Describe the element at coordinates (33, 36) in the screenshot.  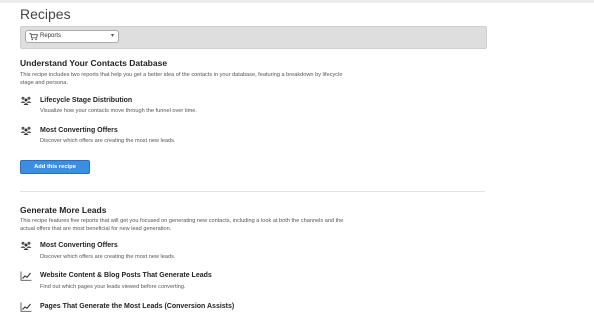
I see `cart-icon` at that location.